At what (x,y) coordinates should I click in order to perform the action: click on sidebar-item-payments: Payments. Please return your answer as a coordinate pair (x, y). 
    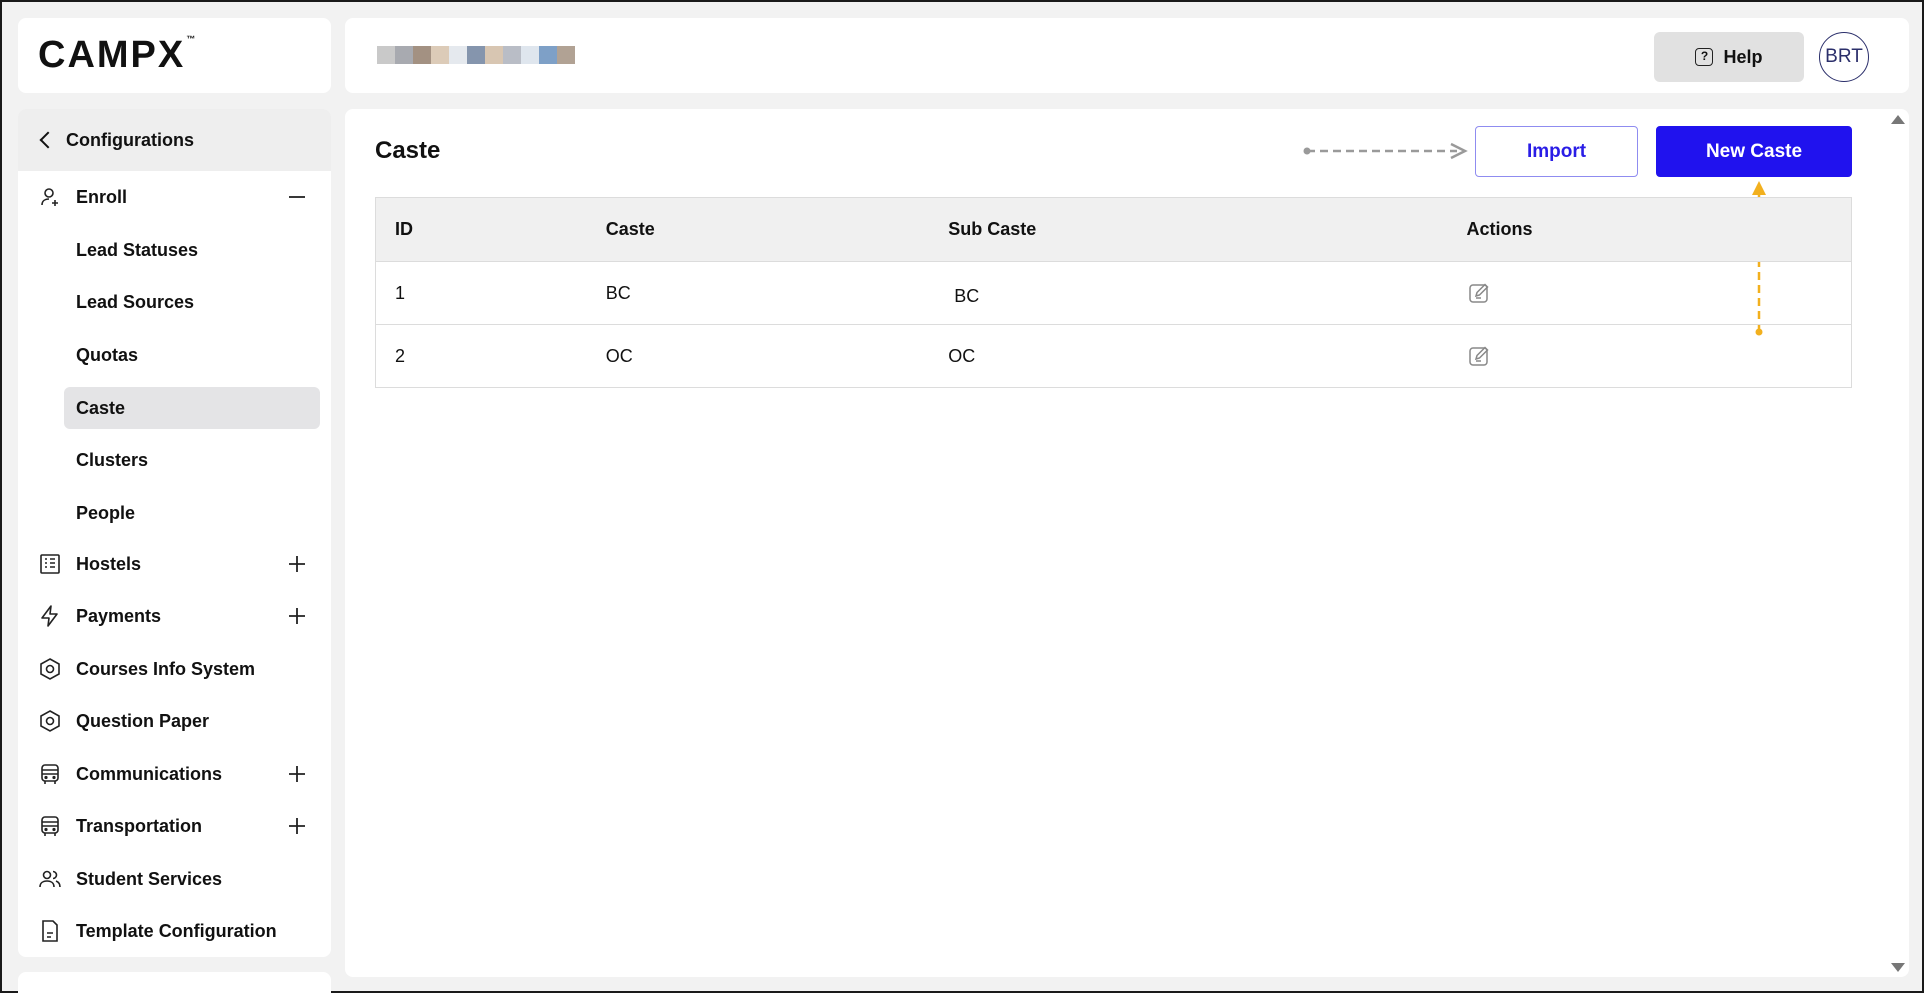
    Looking at the image, I should click on (174, 616).